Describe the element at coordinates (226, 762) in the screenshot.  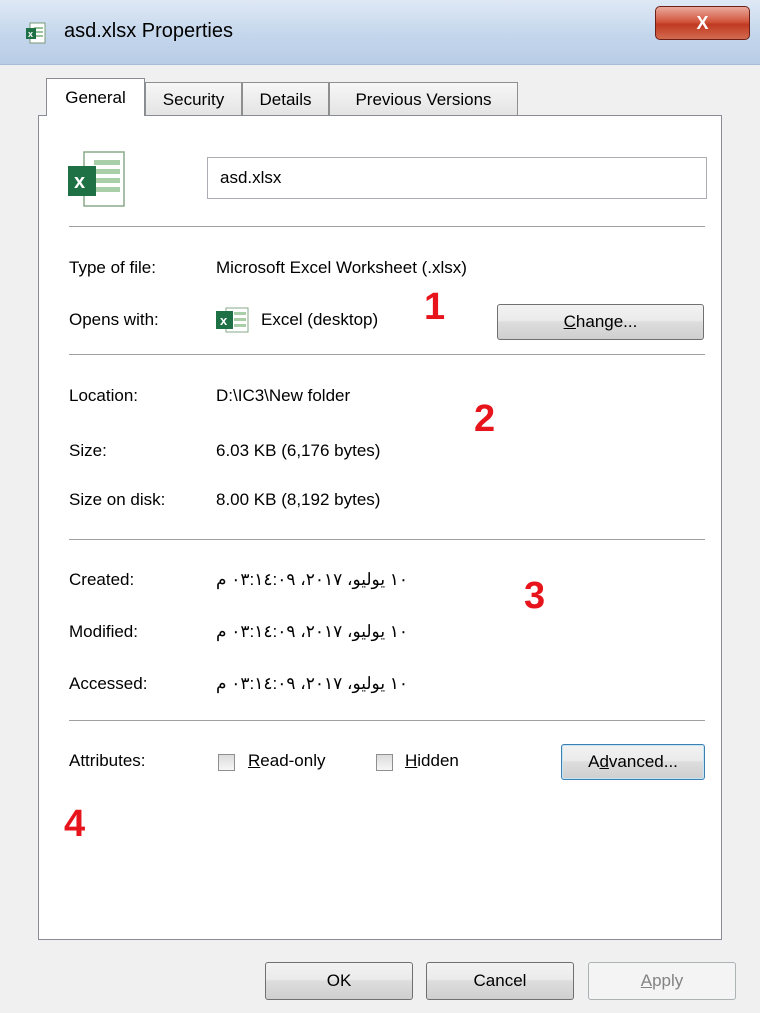
I see `readonly-checkbox` at that location.